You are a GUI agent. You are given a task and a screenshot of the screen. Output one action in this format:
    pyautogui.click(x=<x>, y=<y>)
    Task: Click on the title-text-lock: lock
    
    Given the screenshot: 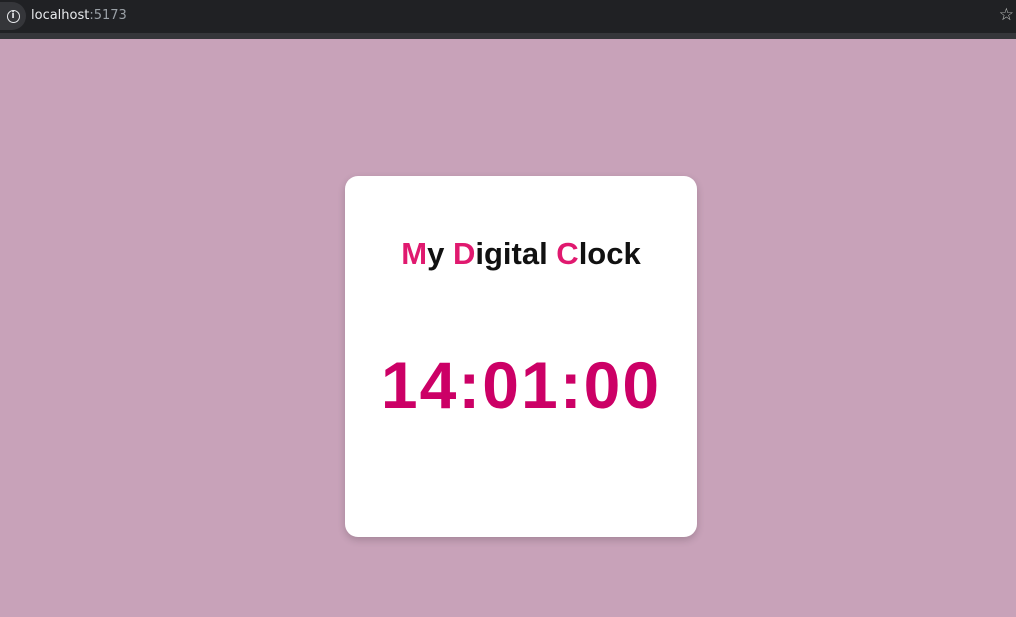 What is the action you would take?
    pyautogui.click(x=609, y=253)
    